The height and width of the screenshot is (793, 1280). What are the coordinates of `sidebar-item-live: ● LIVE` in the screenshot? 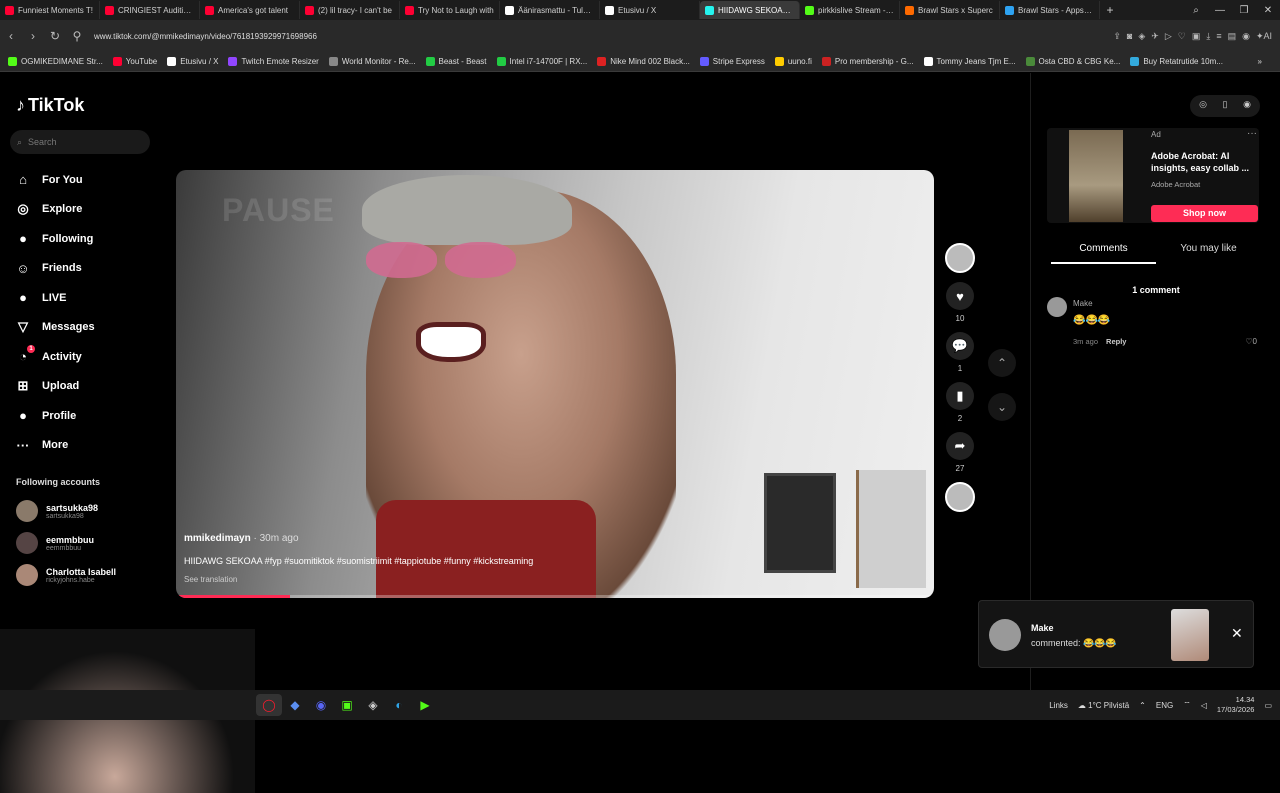 It's located at (54, 298).